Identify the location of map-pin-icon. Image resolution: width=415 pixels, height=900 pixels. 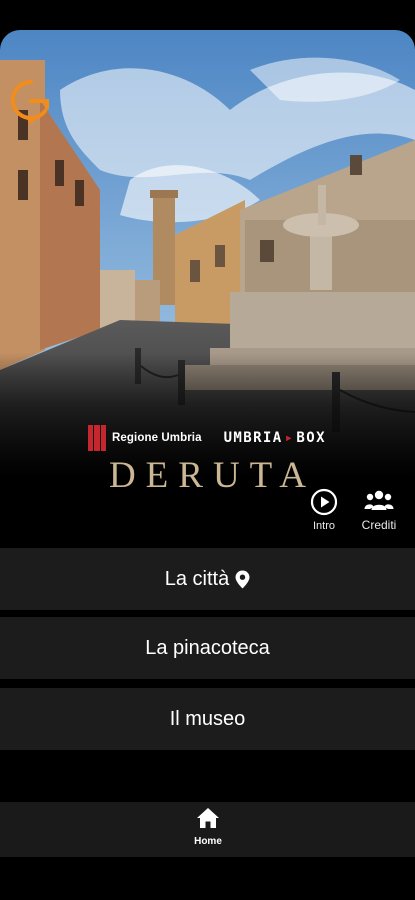
(242, 579).